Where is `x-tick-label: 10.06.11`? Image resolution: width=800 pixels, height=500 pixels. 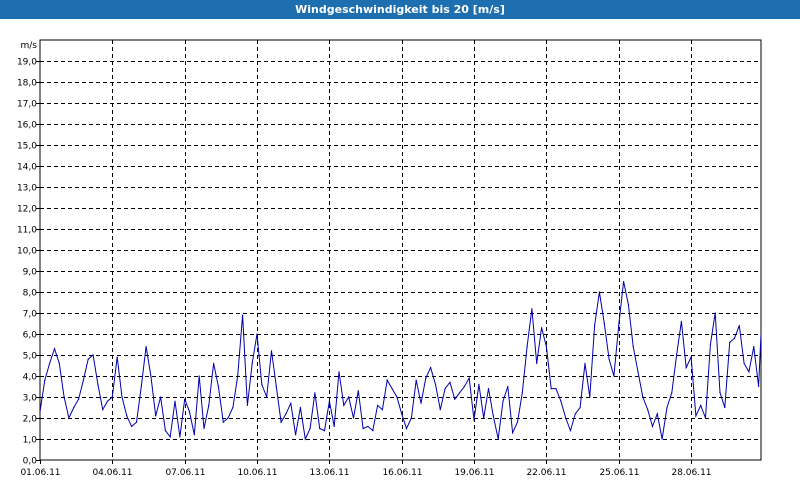
x-tick-label: 10.06.11 is located at coordinates (257, 473).